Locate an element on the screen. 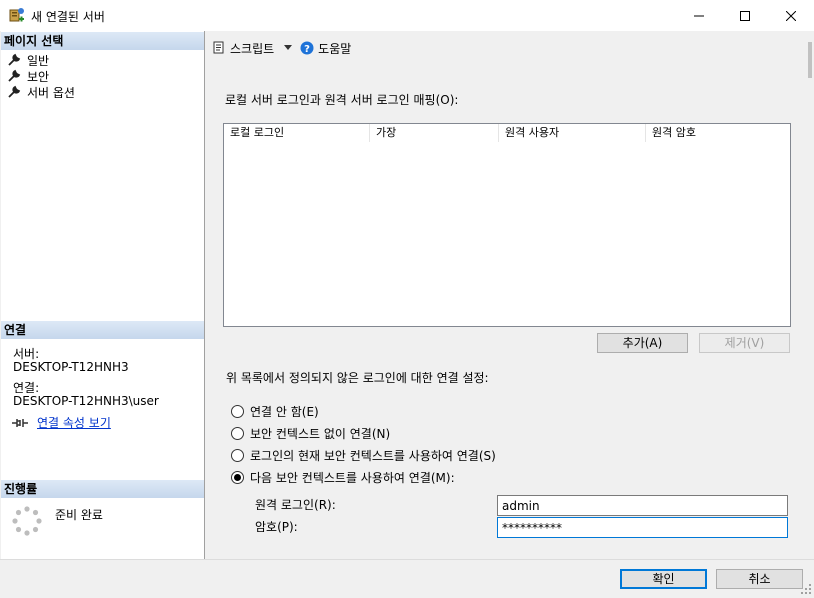  ok-button: 확인 is located at coordinates (663, 579).